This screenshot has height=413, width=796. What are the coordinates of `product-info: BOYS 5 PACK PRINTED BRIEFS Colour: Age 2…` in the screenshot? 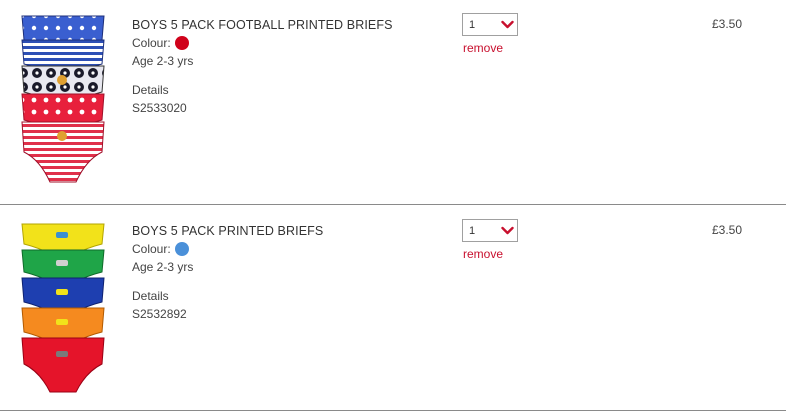 It's located at (287, 272).